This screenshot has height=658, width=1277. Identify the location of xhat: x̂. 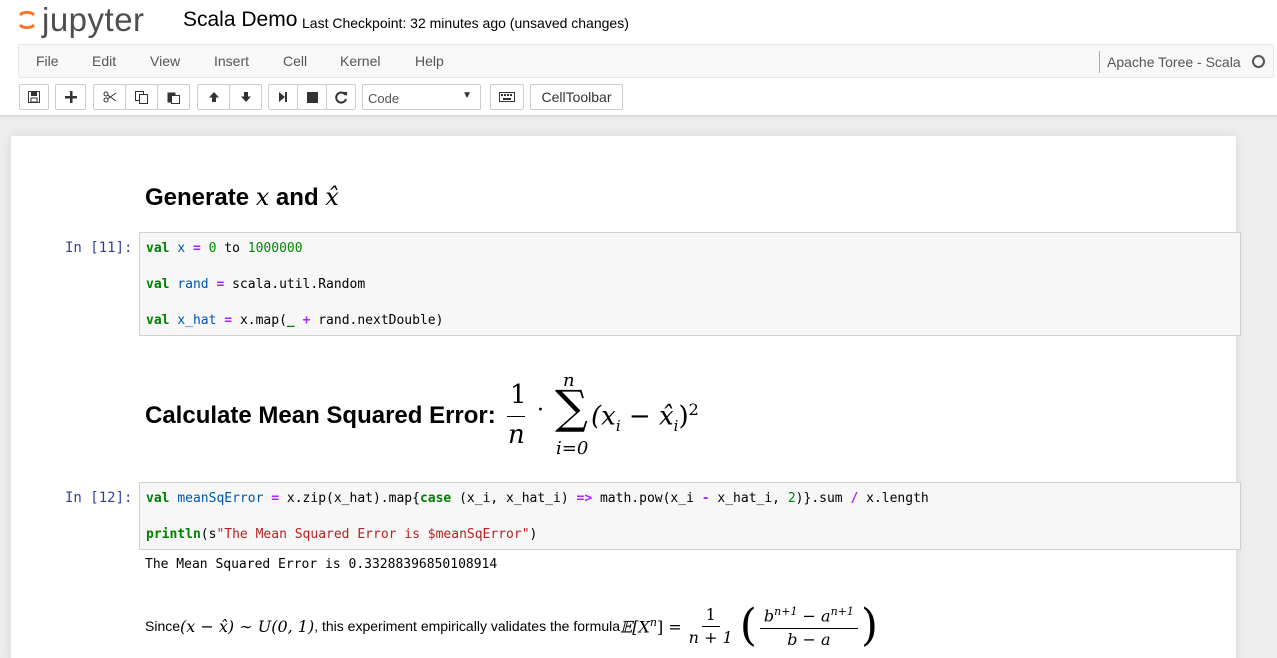
(666, 416).